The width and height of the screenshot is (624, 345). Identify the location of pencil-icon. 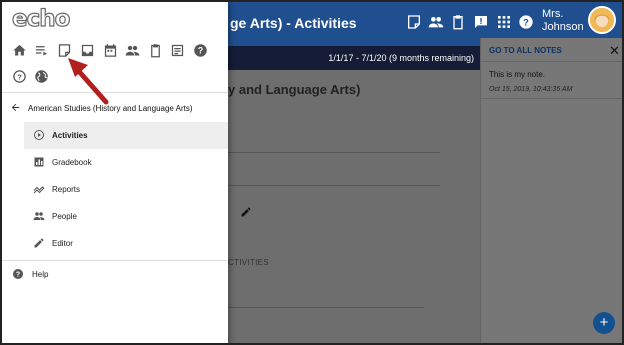
(39, 243).